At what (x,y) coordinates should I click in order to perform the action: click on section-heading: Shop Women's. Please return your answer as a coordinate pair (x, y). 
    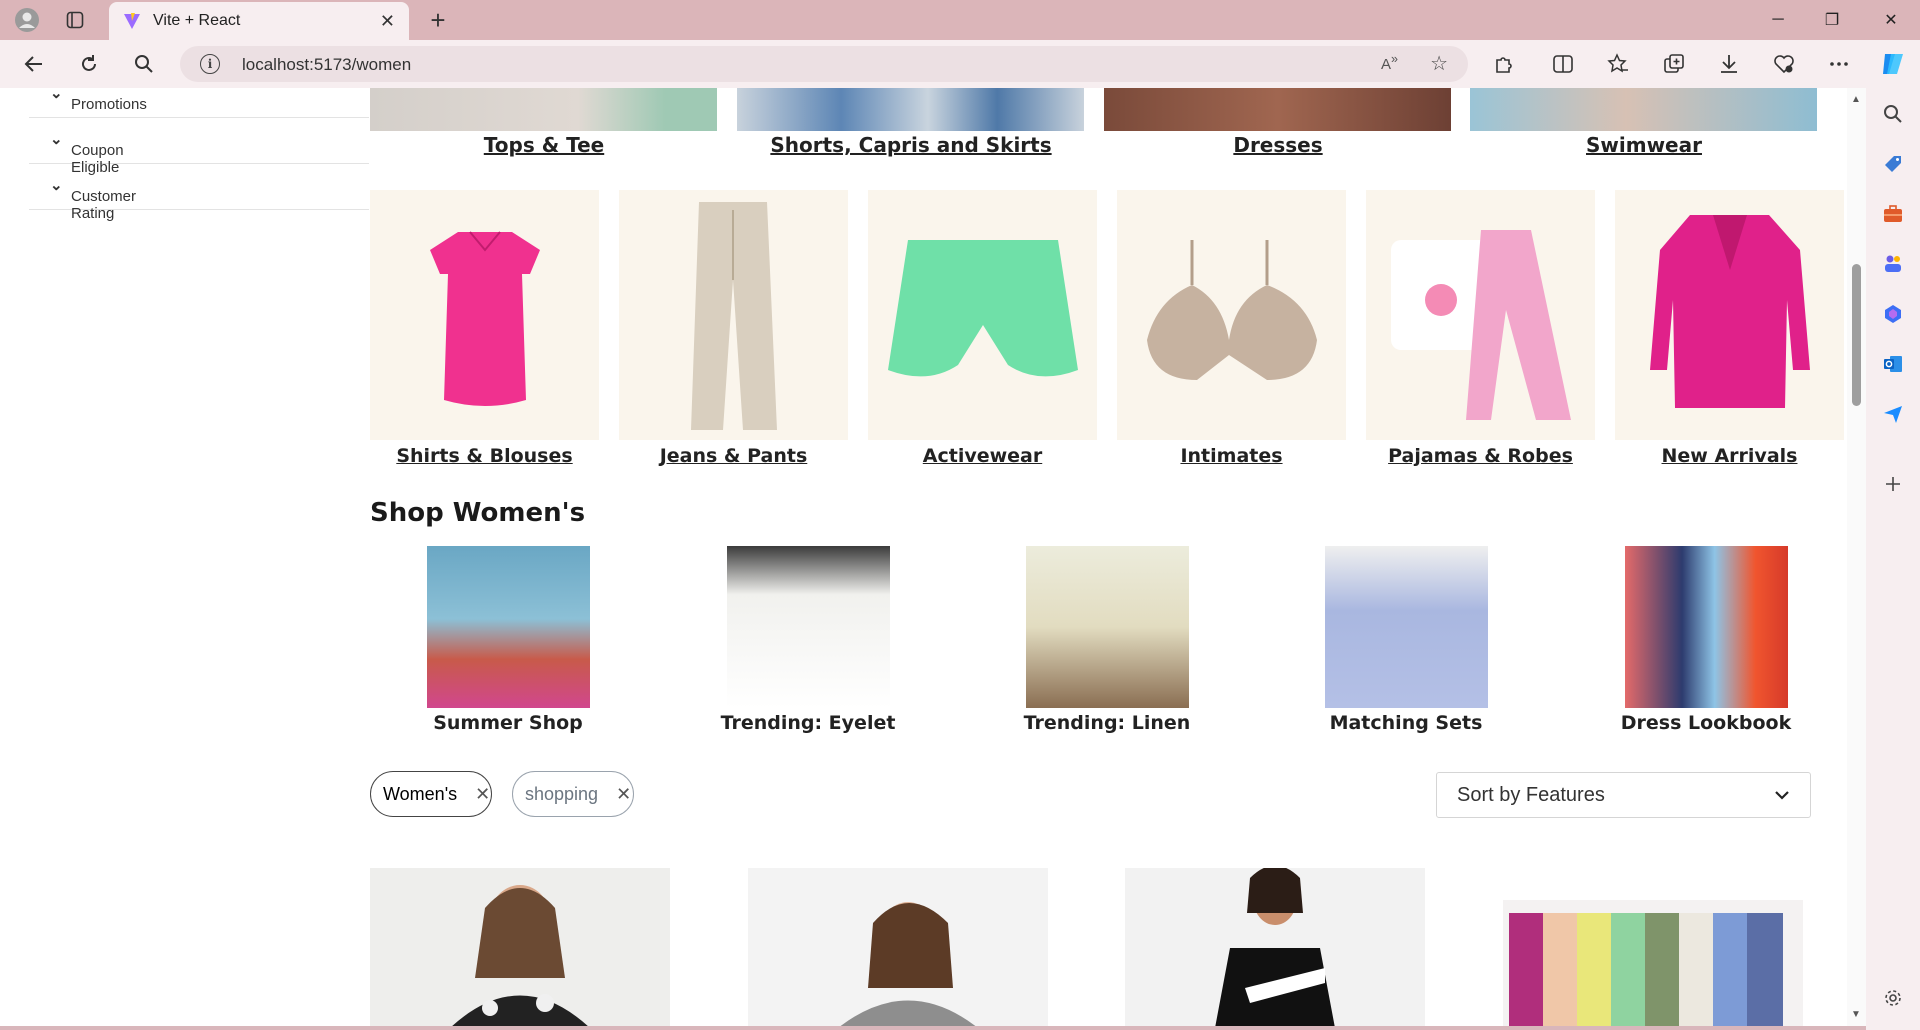
    Looking at the image, I should click on (478, 513).